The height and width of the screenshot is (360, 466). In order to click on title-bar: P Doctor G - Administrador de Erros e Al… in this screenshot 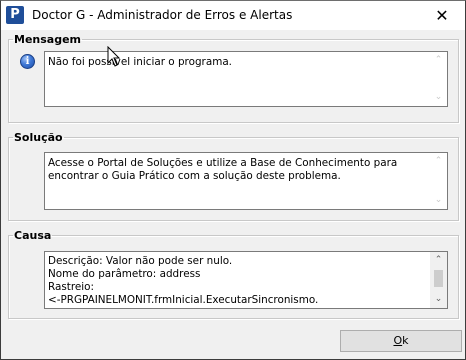, I will do `click(233, 15)`.